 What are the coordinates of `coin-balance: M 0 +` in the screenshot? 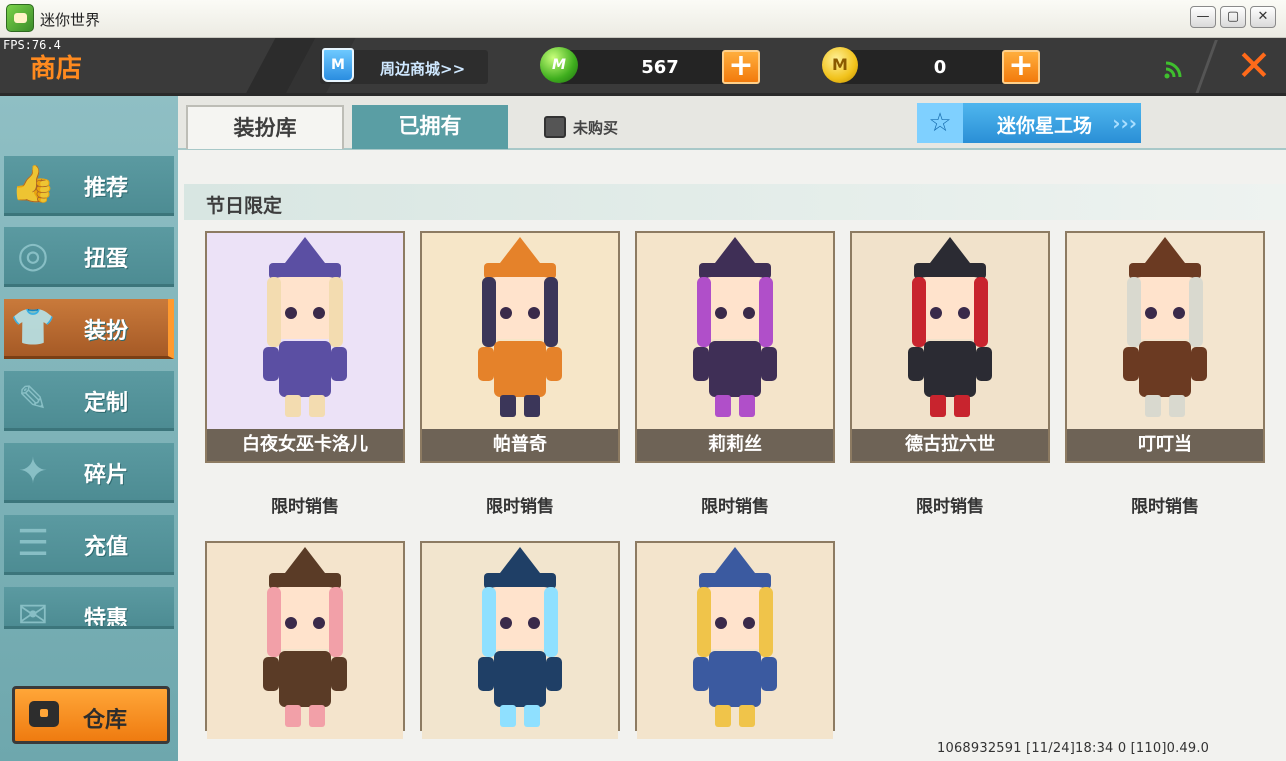 It's located at (931, 65).